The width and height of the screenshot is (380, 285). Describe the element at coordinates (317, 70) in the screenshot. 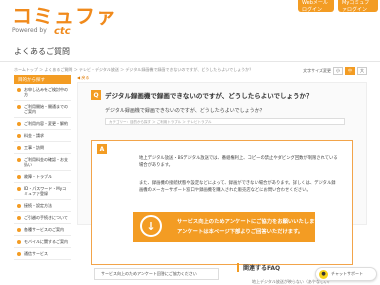

I see `font-size-label: 文字サイズ変更` at that location.